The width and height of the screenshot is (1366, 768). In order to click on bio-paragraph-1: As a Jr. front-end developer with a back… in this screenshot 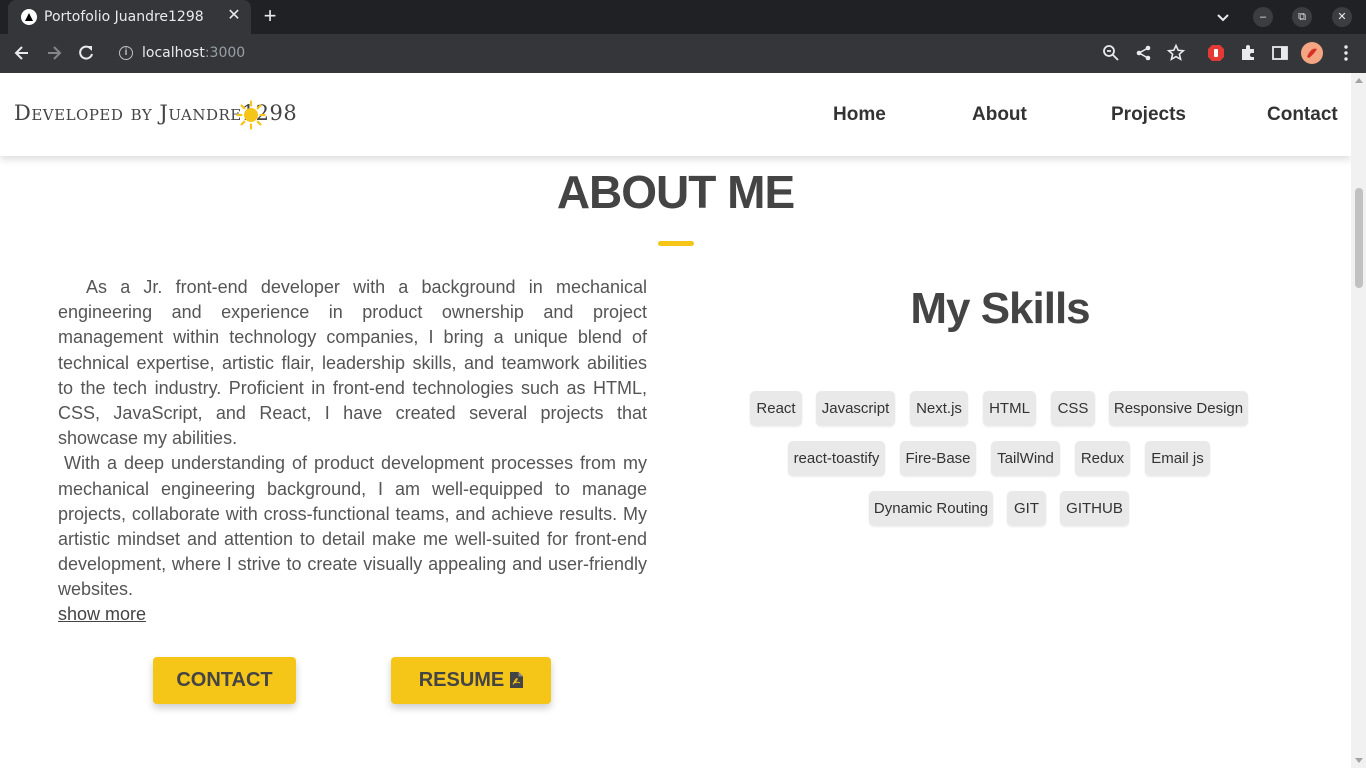, I will do `click(352, 363)`.